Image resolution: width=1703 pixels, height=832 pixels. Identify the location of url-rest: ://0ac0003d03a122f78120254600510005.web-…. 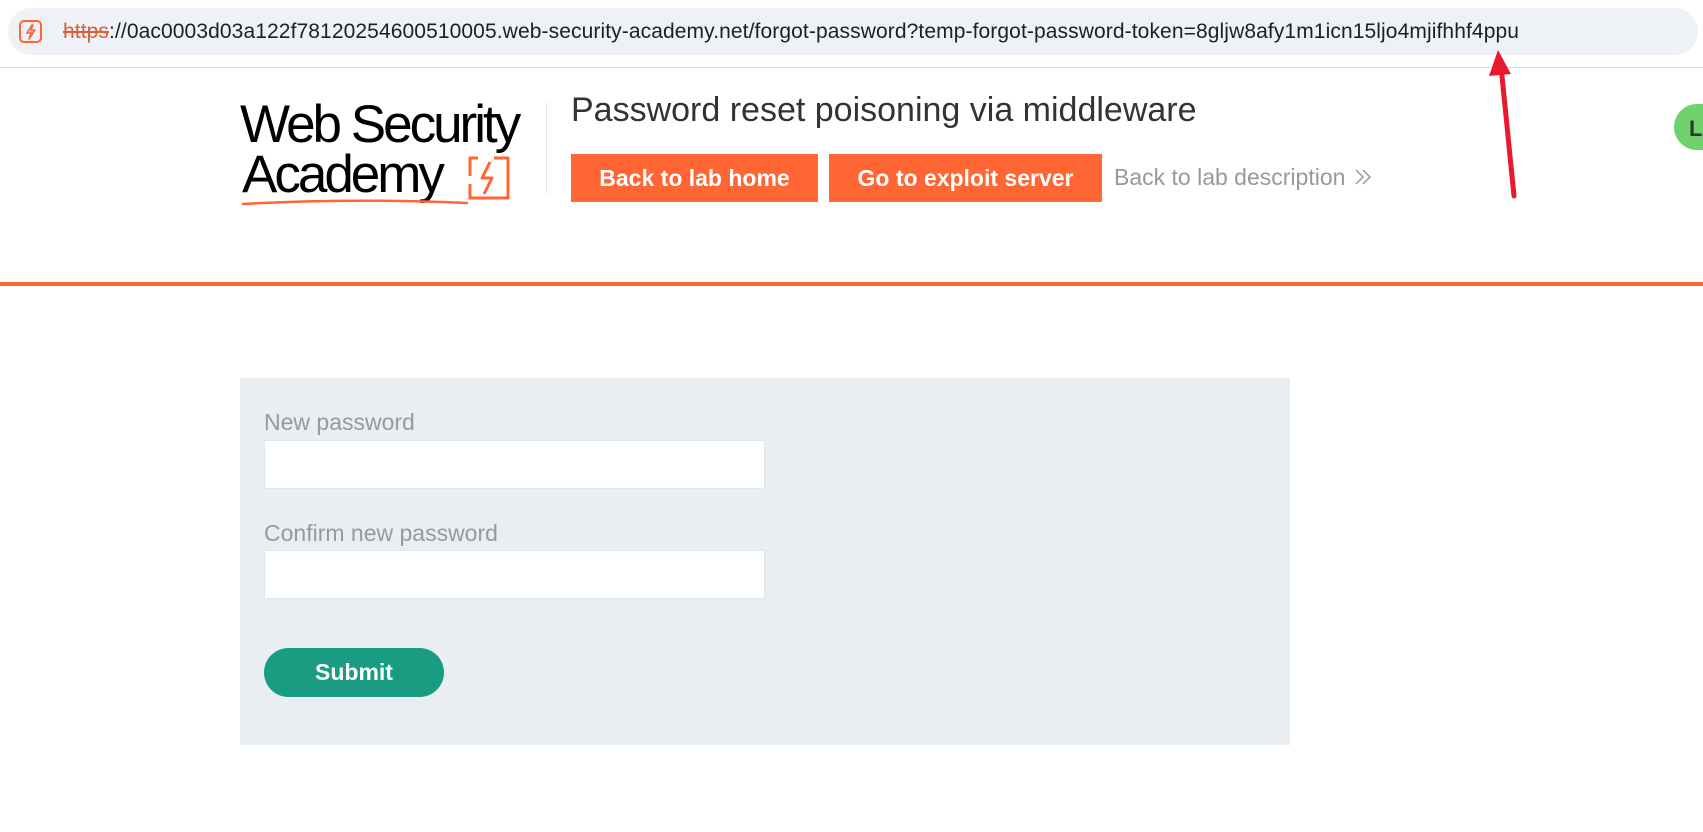
(814, 31).